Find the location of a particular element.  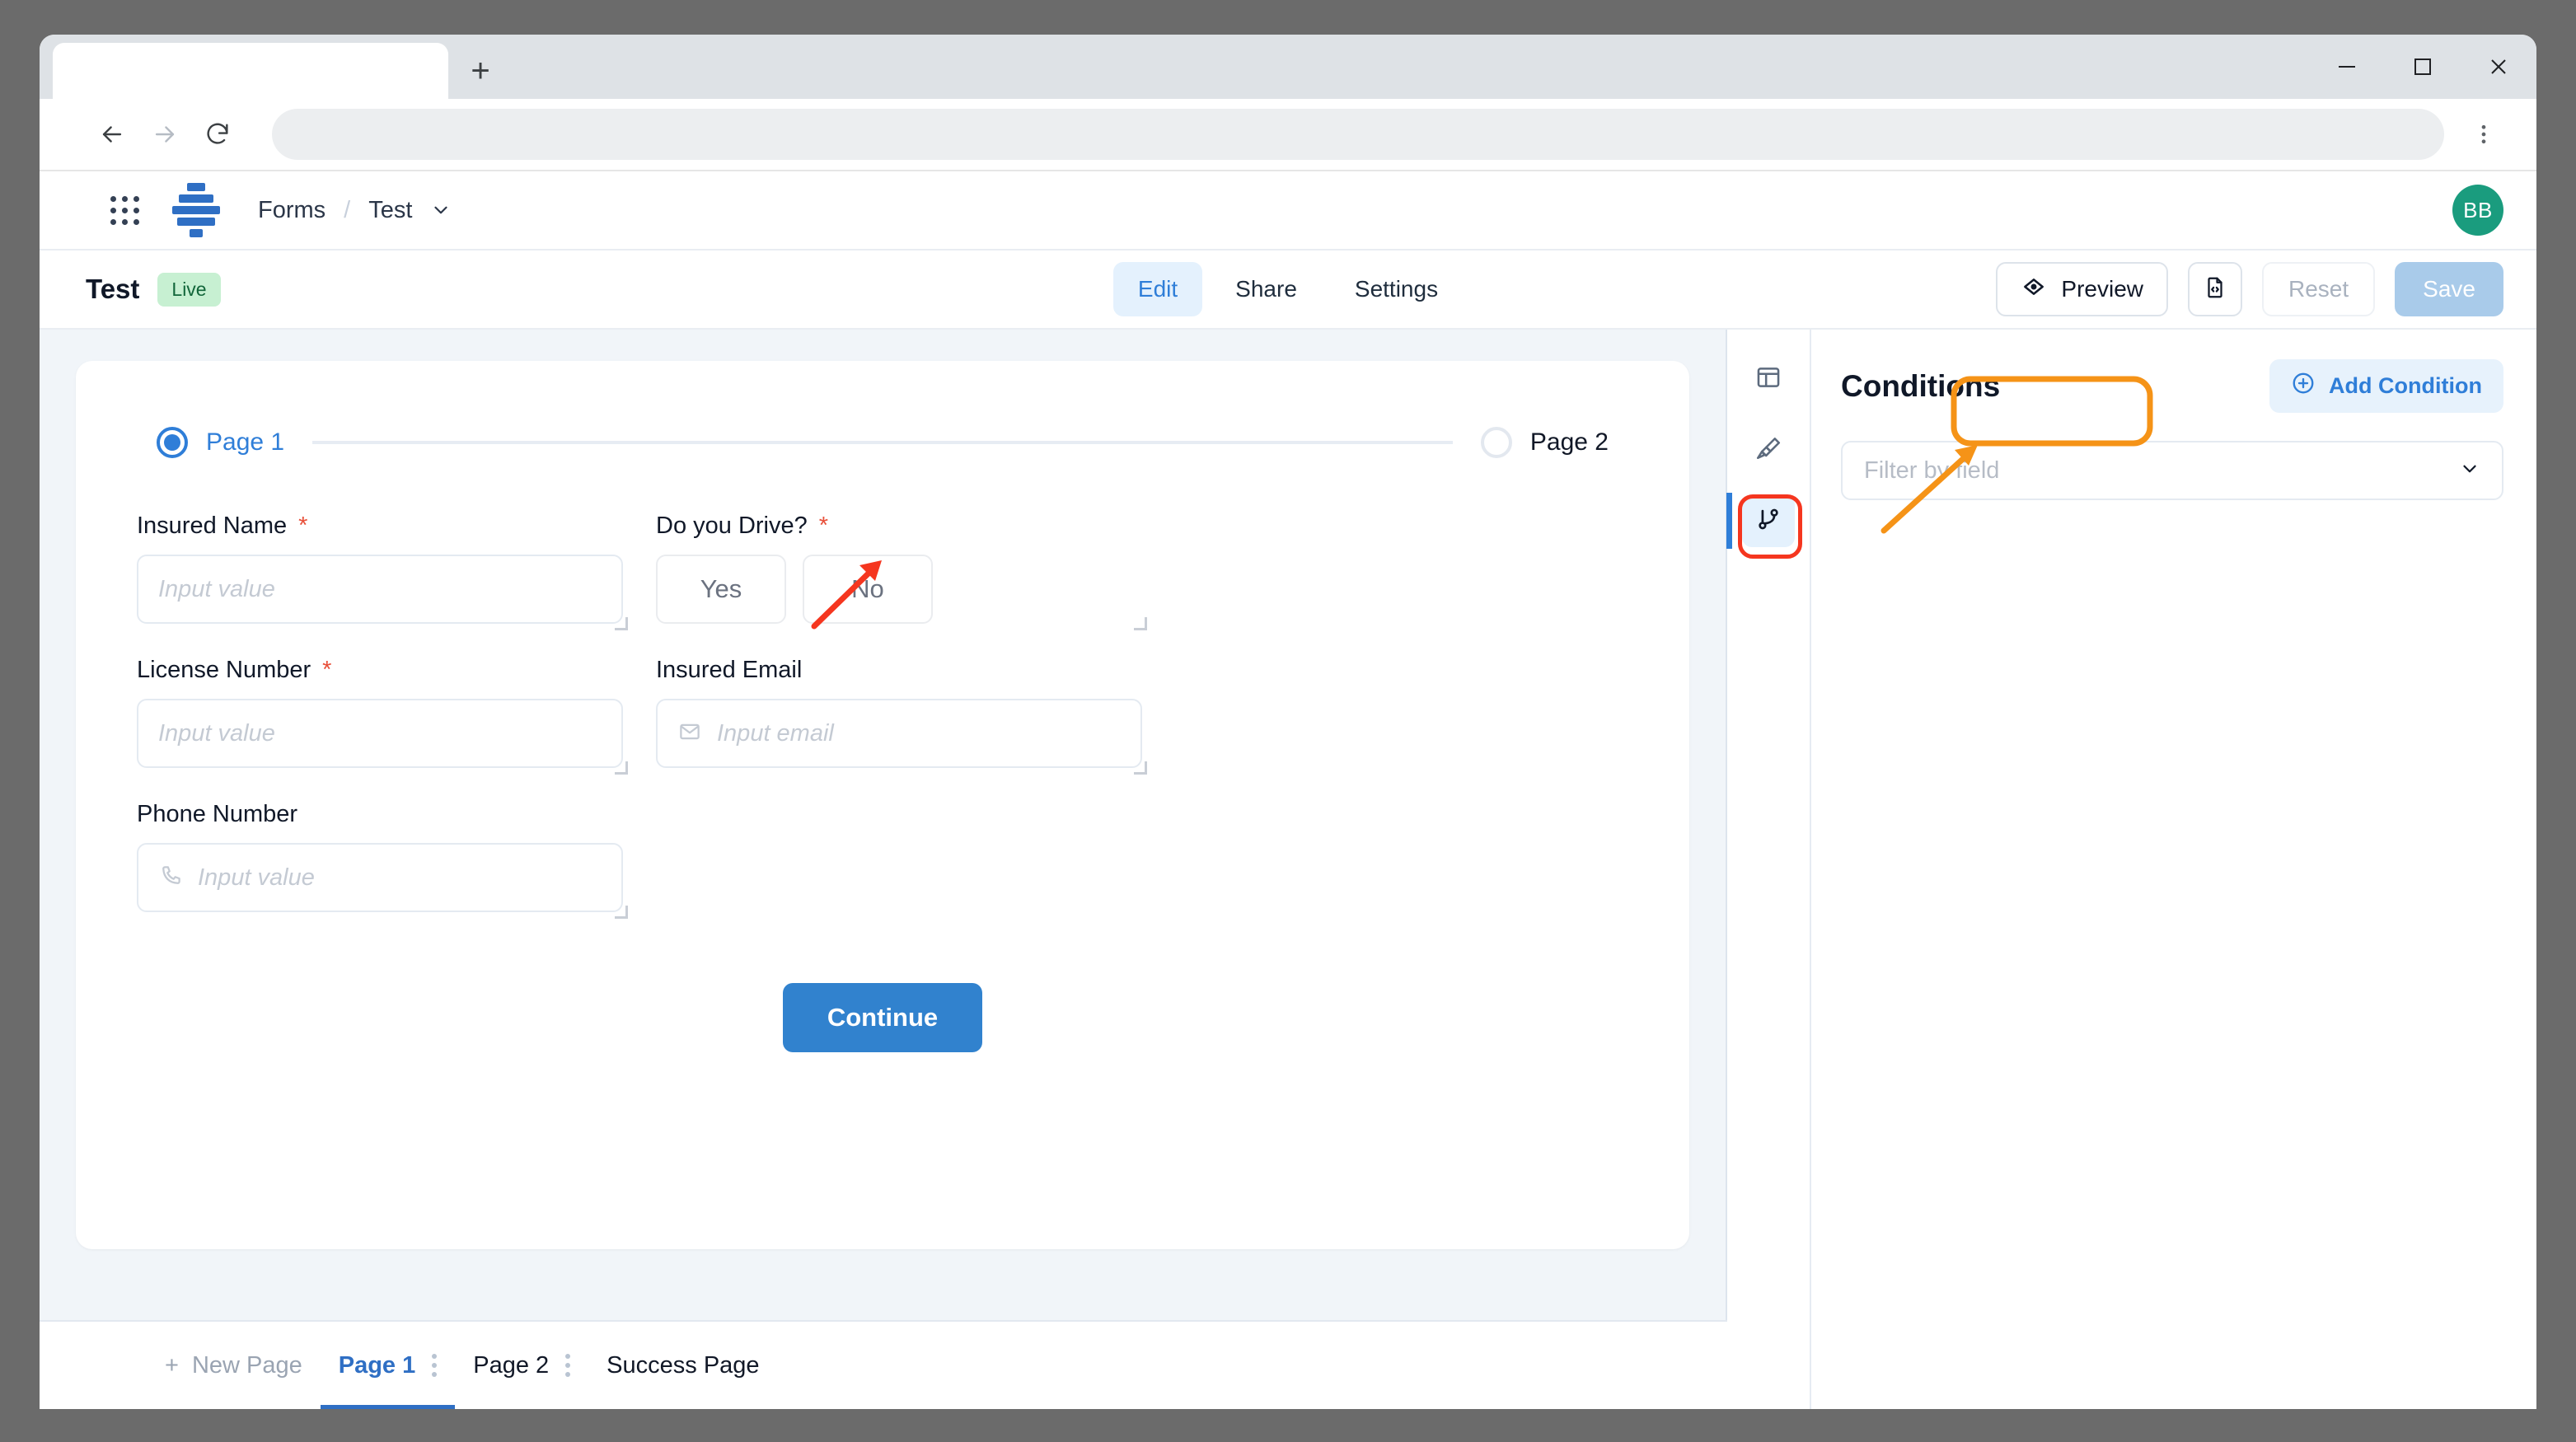

grid-apps-icon is located at coordinates (124, 210).